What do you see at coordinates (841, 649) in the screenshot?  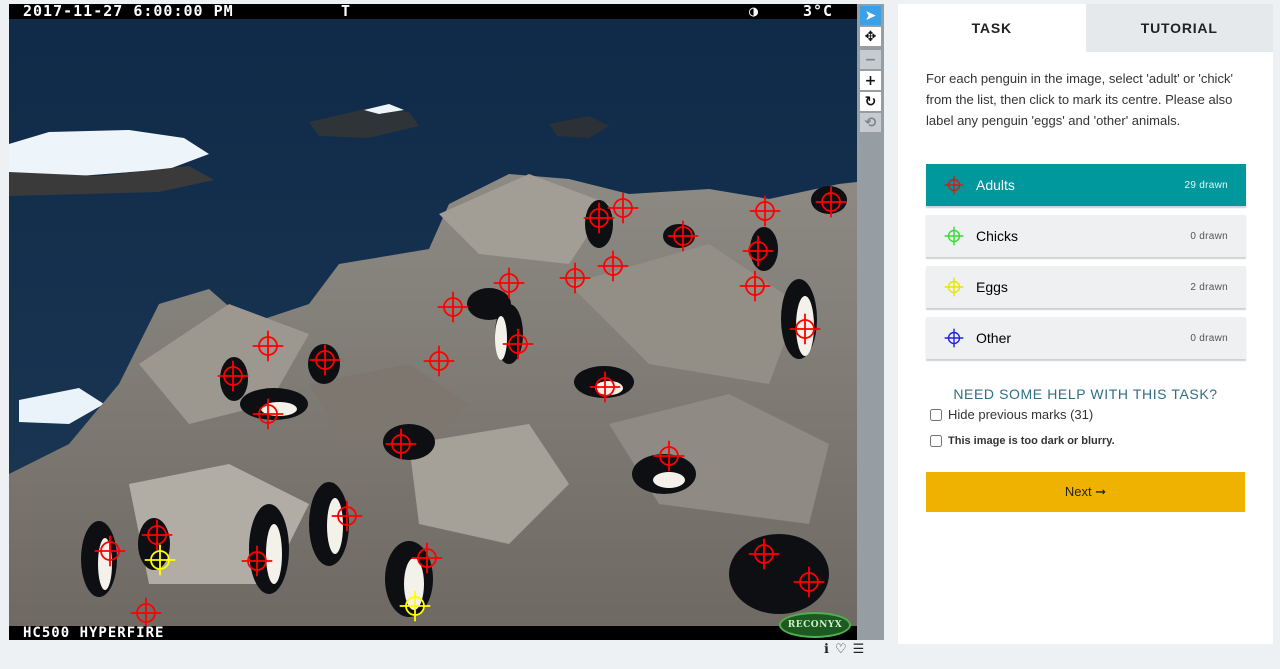 I see `favorite-icon: ♡` at bounding box center [841, 649].